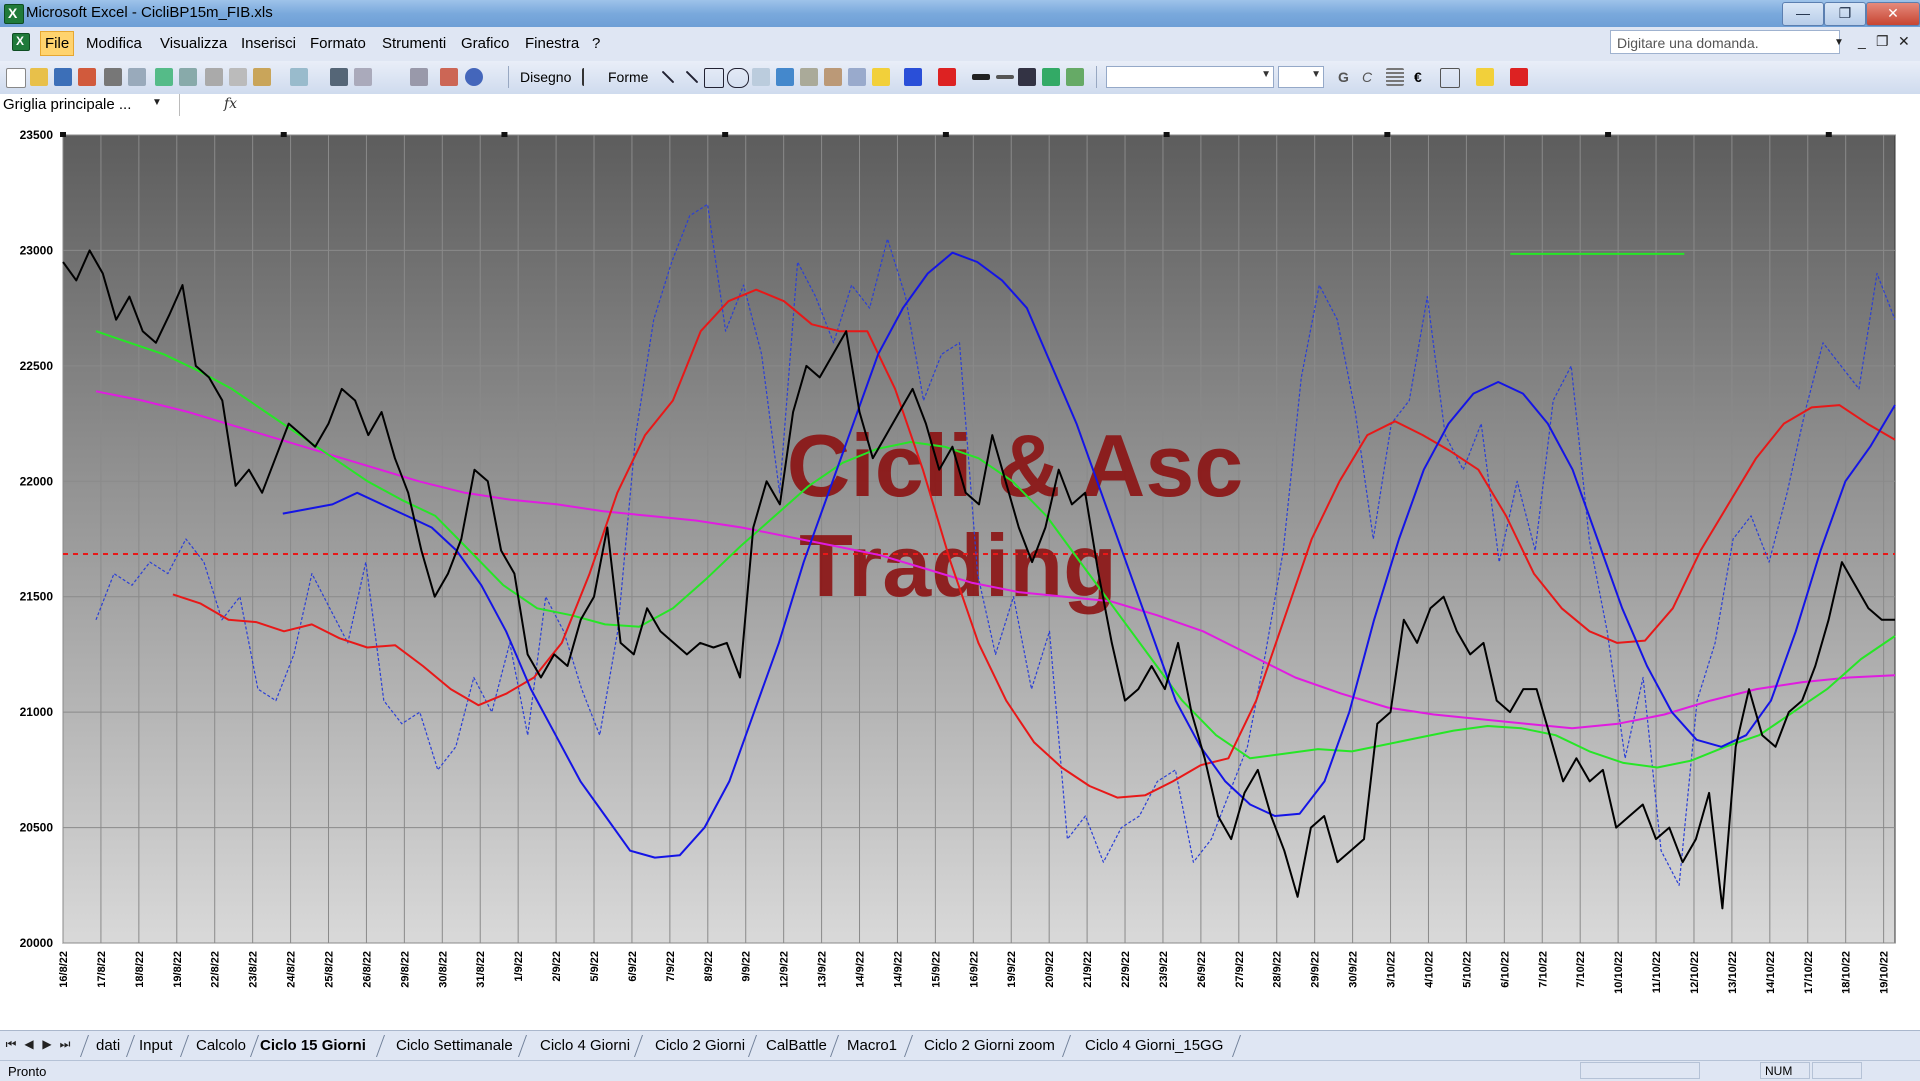  Describe the element at coordinates (238, 77) in the screenshot. I see `copy-icon` at that location.